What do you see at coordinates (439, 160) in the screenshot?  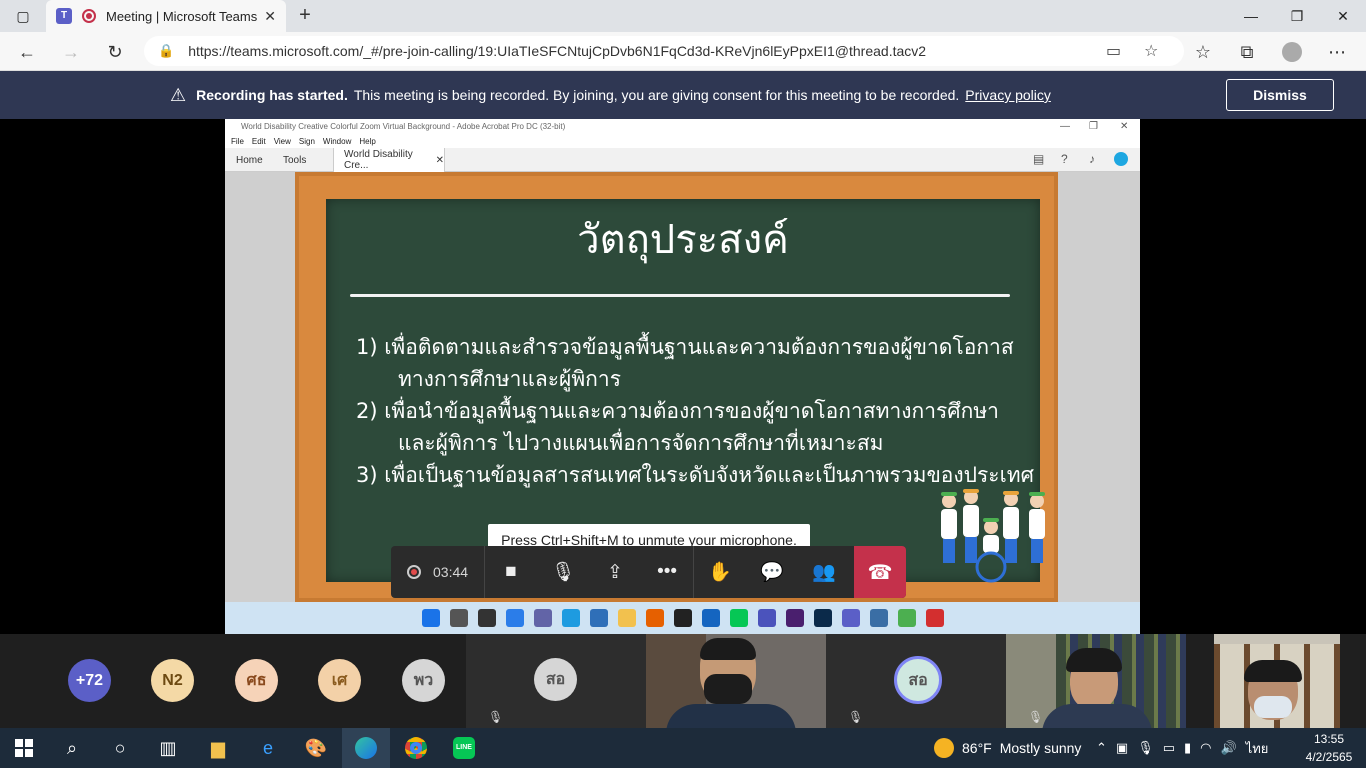 I see `doc-tab-close-icon: ✕` at bounding box center [439, 160].